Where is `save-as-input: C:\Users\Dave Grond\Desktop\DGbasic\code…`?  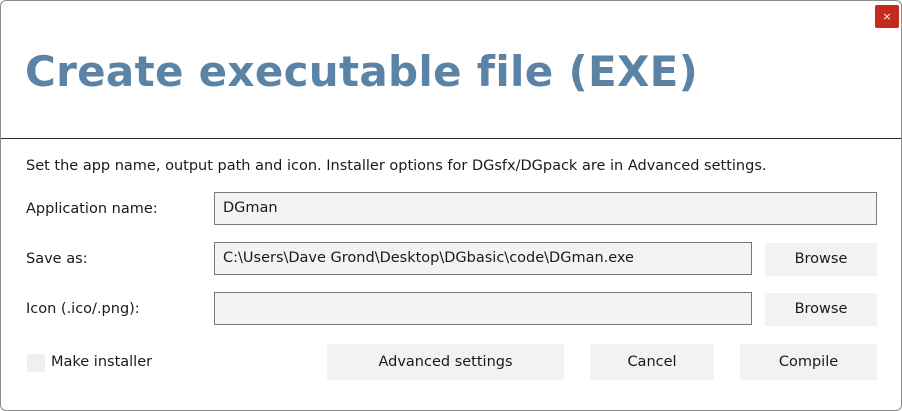
save-as-input: C:\Users\Dave Grond\Desktop\DGbasic\code… is located at coordinates (483, 258).